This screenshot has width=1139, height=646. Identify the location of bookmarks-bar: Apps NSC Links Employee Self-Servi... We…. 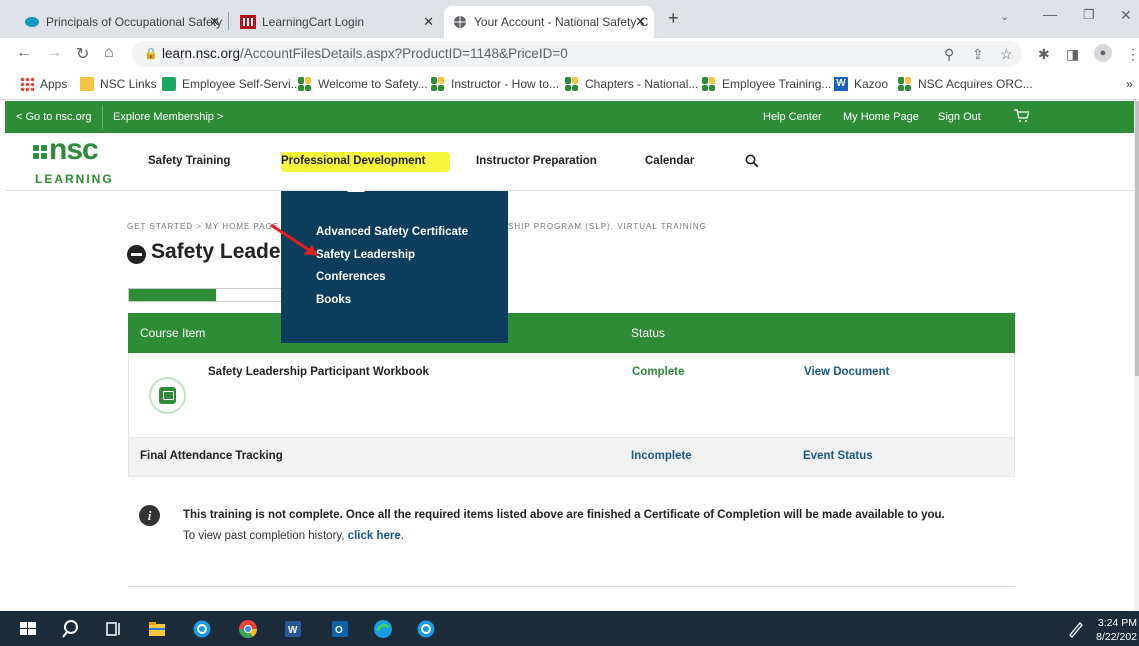
(569, 85).